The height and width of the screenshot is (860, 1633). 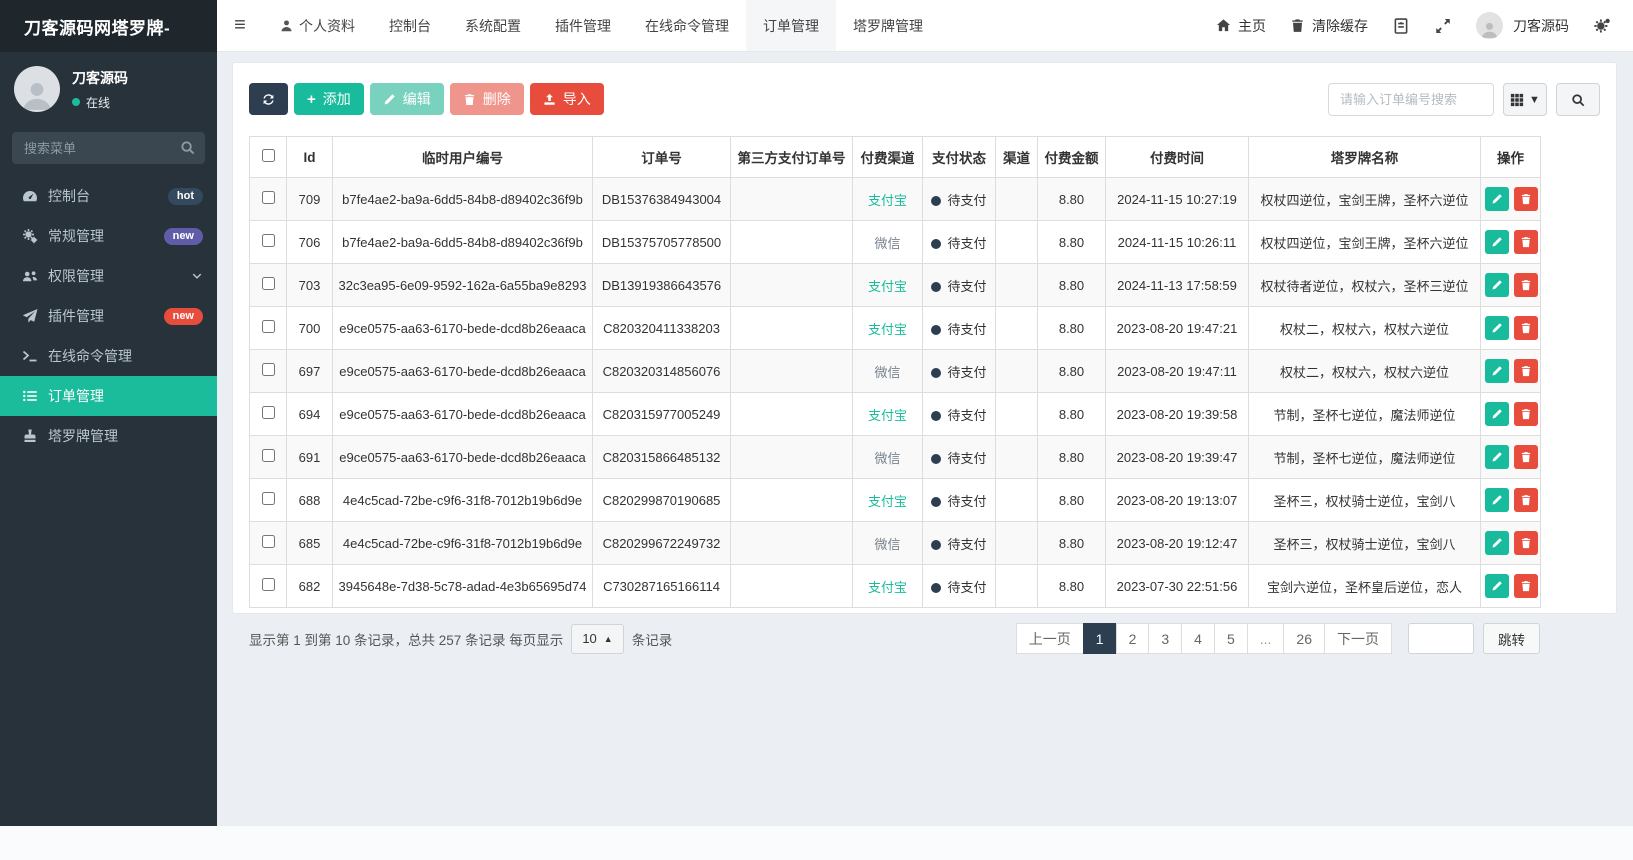 I want to click on page-number-button: 3, so click(x=1165, y=638).